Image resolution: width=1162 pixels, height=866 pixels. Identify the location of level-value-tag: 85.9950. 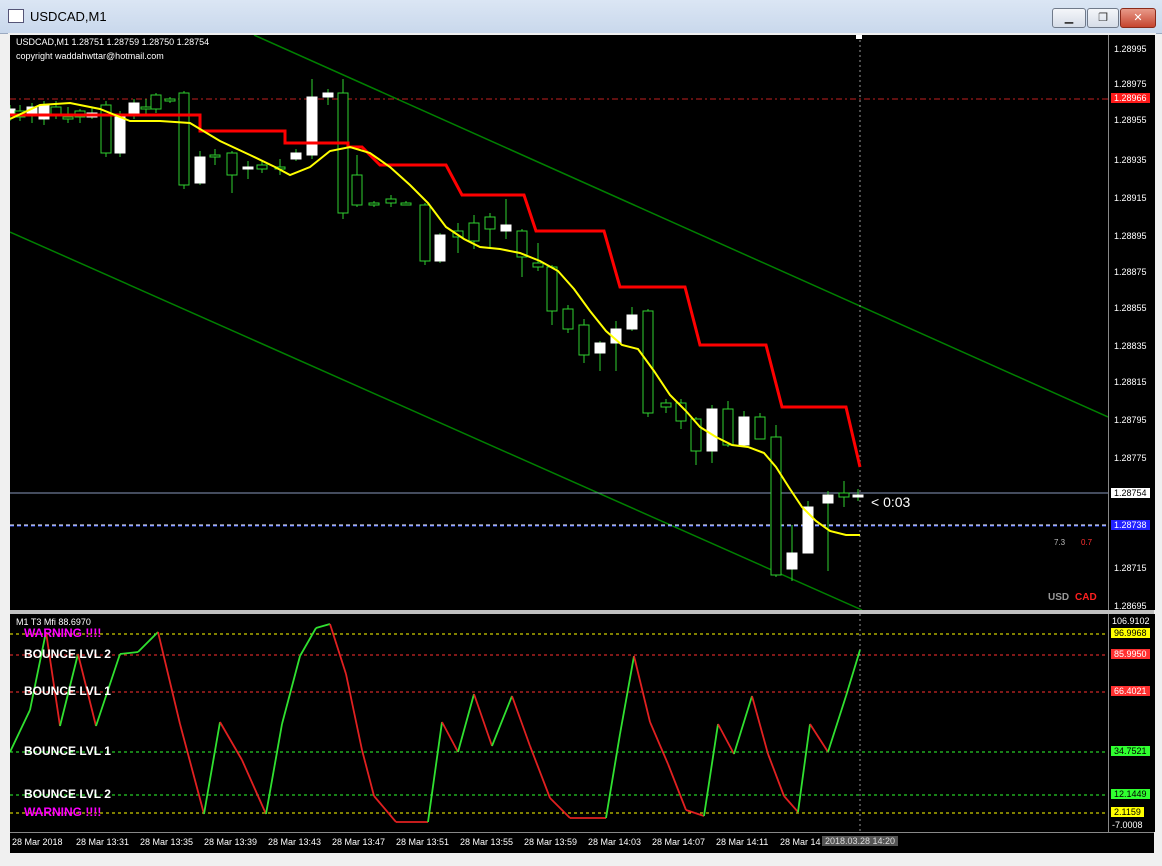
(1130, 654).